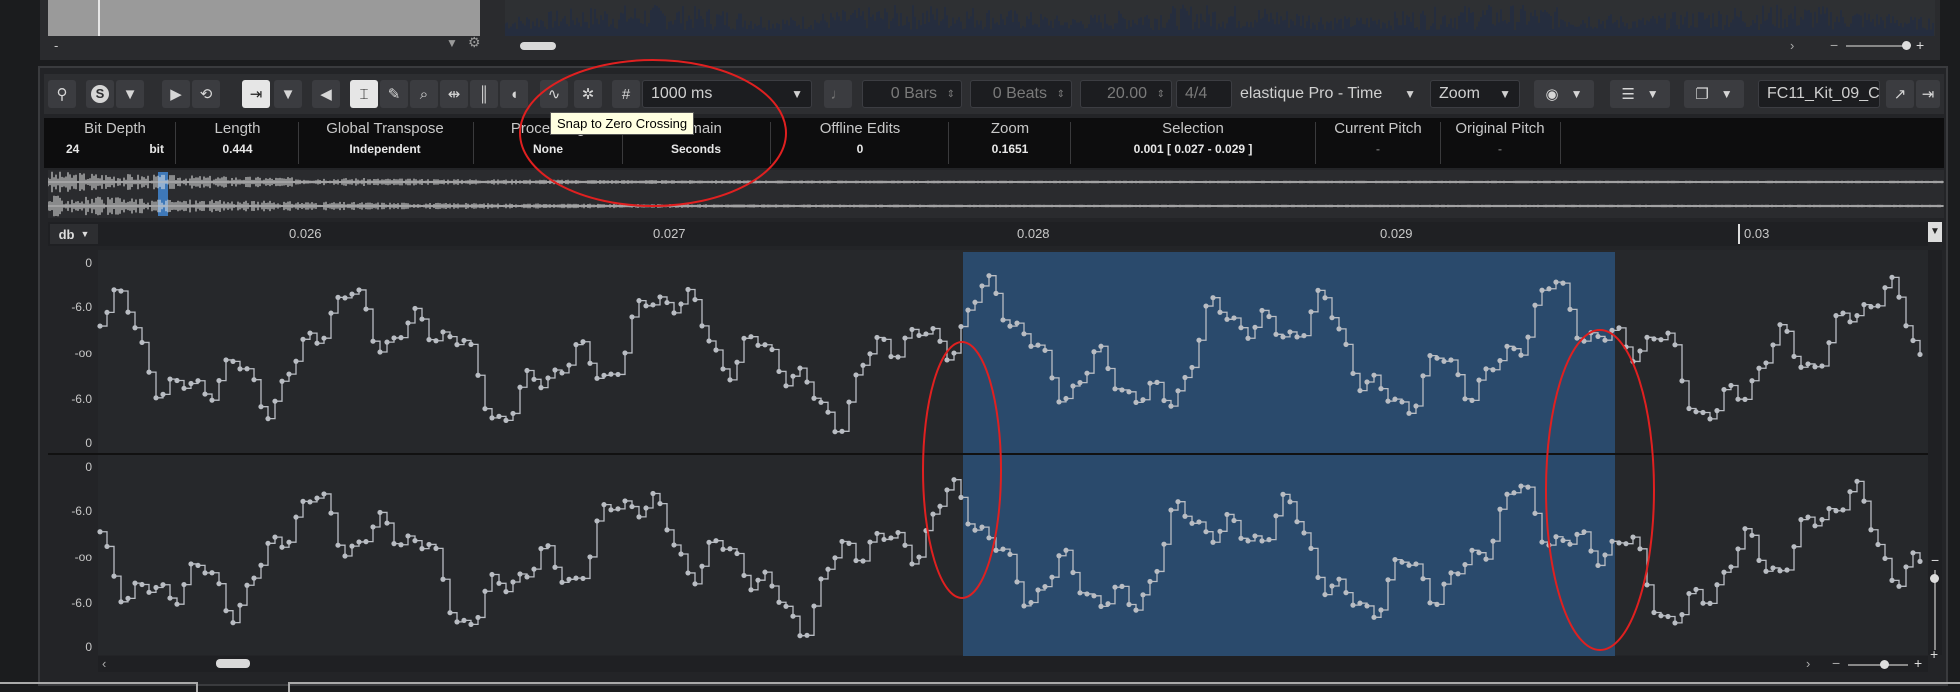 The height and width of the screenshot is (692, 1960). Describe the element at coordinates (1126, 94) in the screenshot. I see `tempo-field: 20.00 ⇕` at that location.